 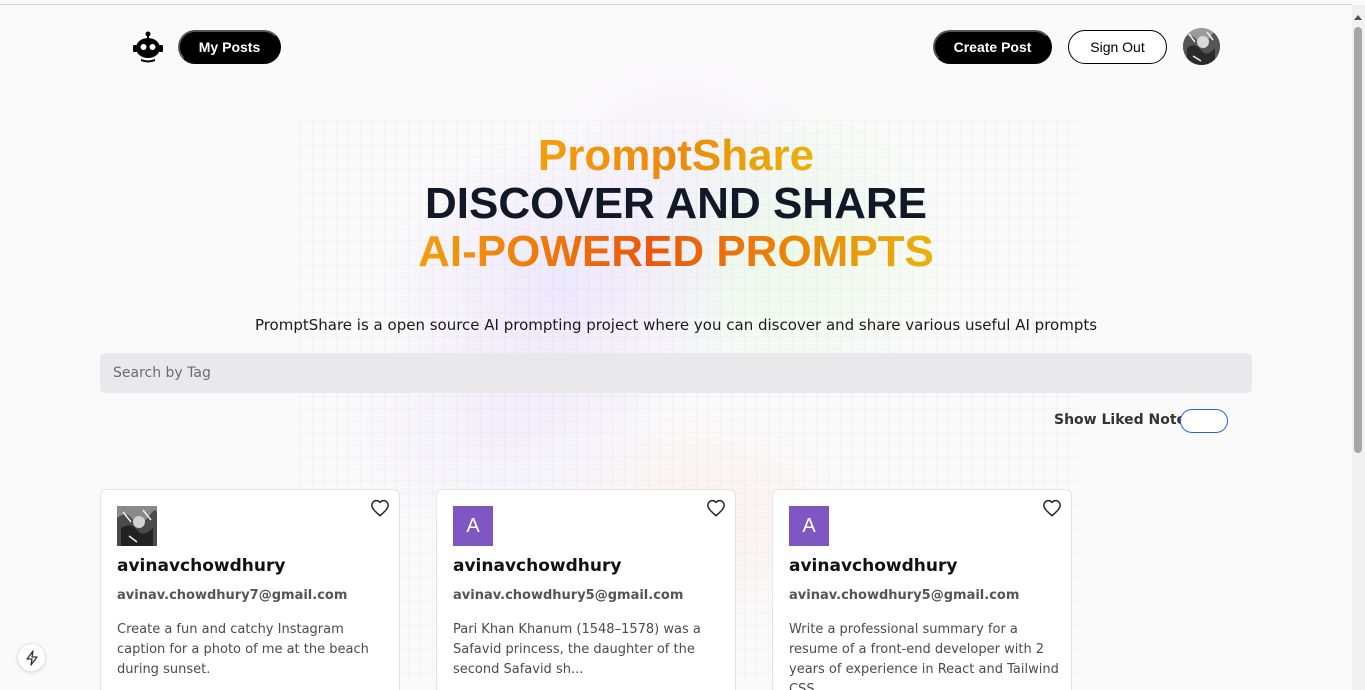 I want to click on search-input, so click(x=676, y=373).